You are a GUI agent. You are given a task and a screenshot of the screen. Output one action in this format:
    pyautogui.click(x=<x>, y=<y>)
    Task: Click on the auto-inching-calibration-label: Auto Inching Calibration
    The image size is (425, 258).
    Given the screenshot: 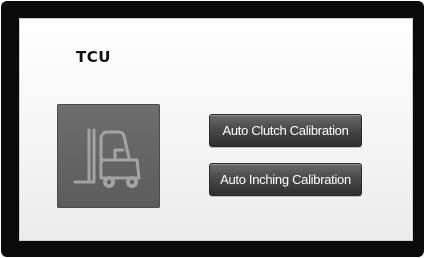 What is the action you would take?
    pyautogui.click(x=285, y=179)
    